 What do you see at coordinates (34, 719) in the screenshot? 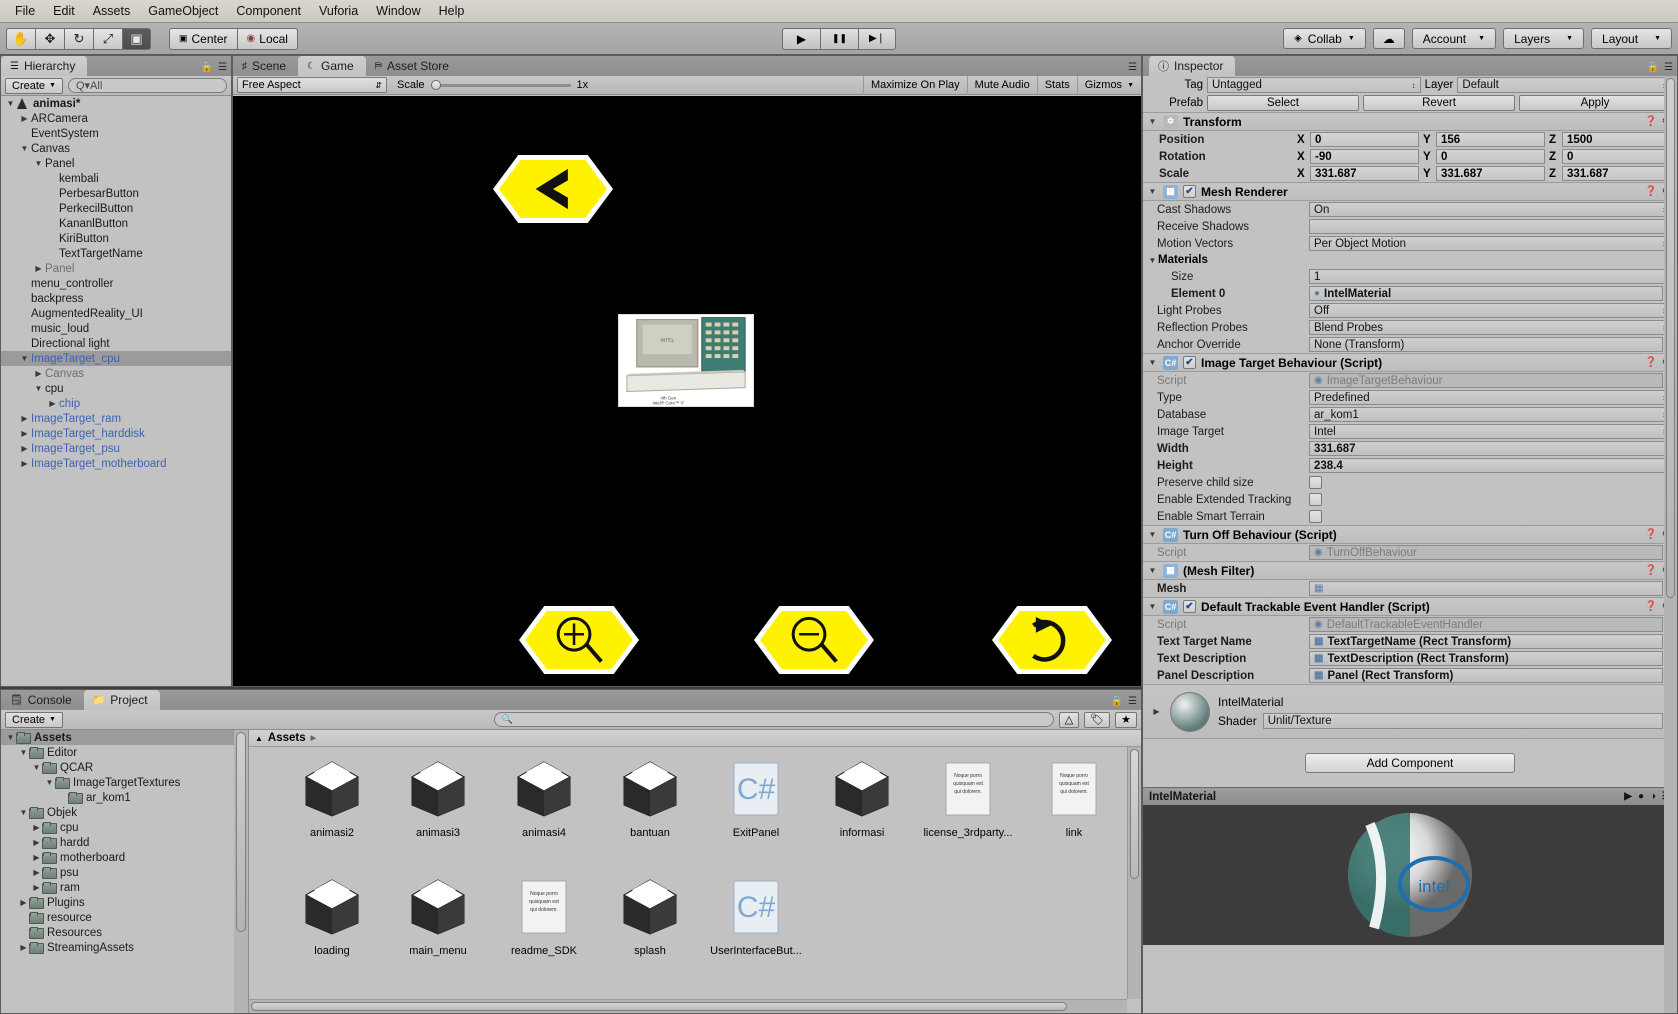
I see `project-create-button: Create ▼` at bounding box center [34, 719].